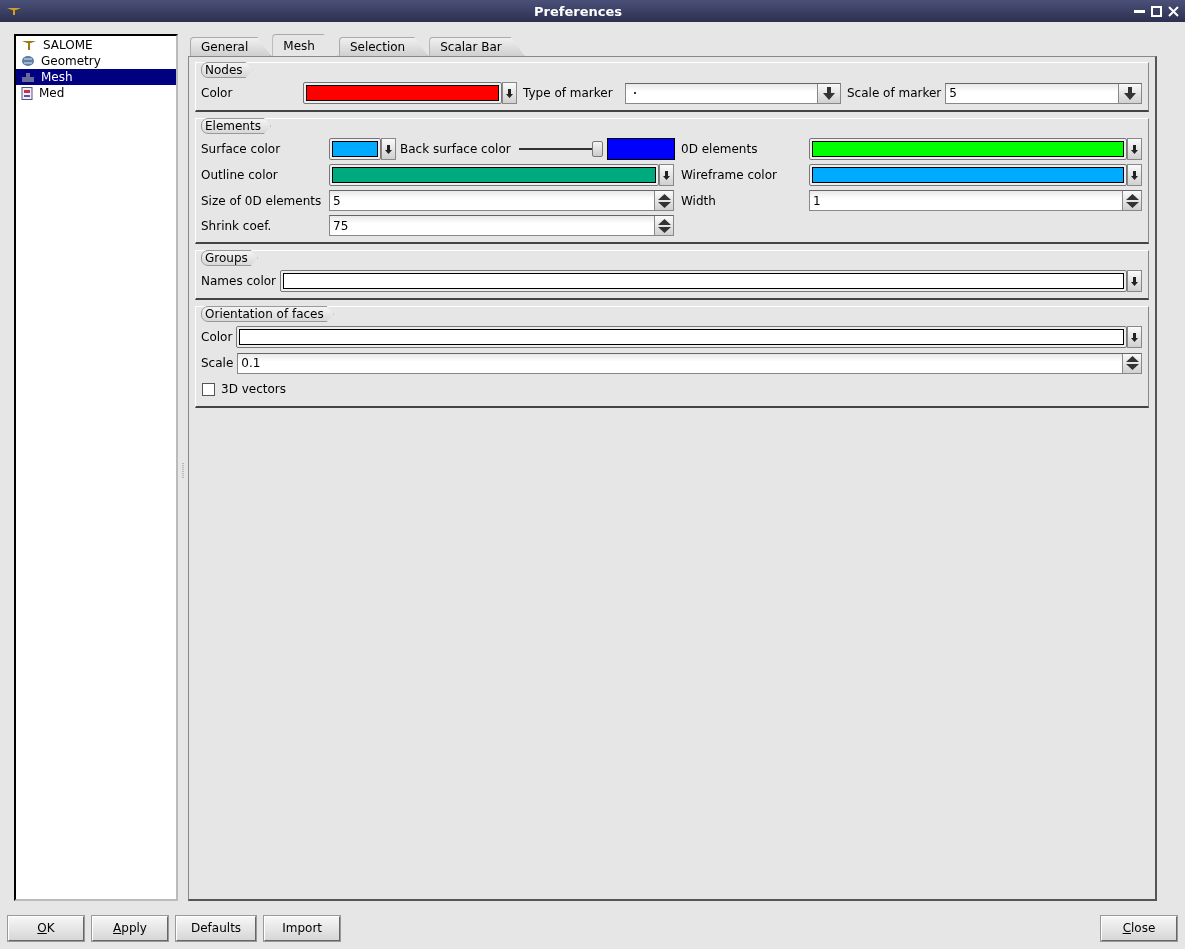  What do you see at coordinates (240, 175) in the screenshot?
I see `field-label: Outline color` at bounding box center [240, 175].